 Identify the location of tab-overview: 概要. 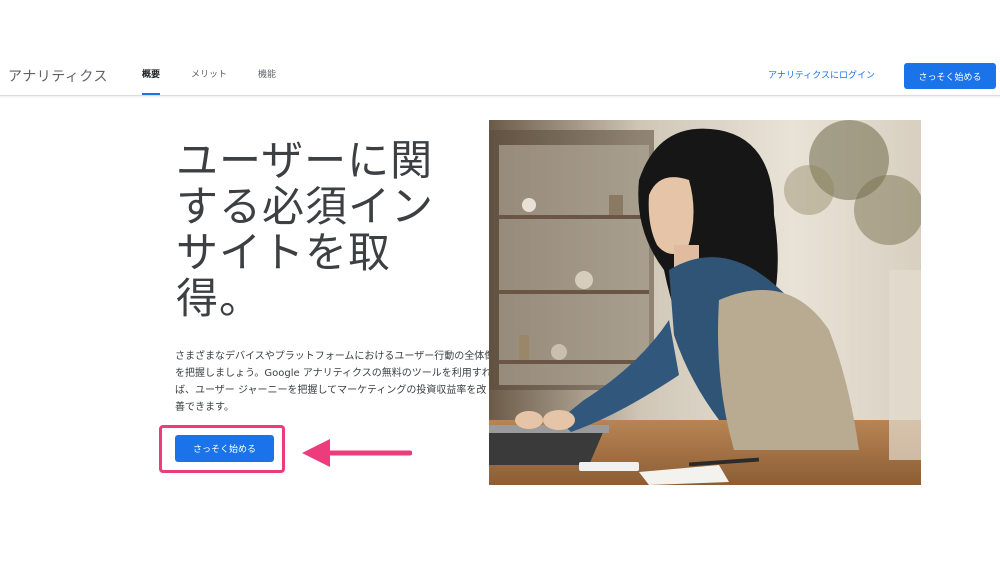
(151, 75).